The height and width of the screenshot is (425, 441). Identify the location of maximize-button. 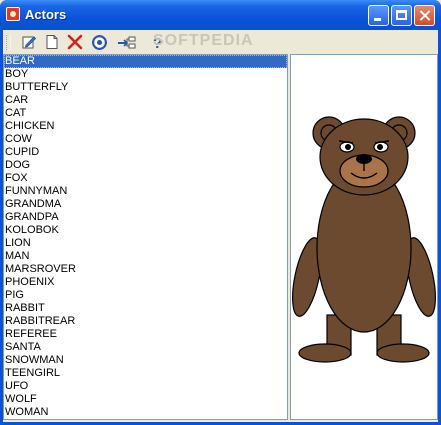
(401, 15).